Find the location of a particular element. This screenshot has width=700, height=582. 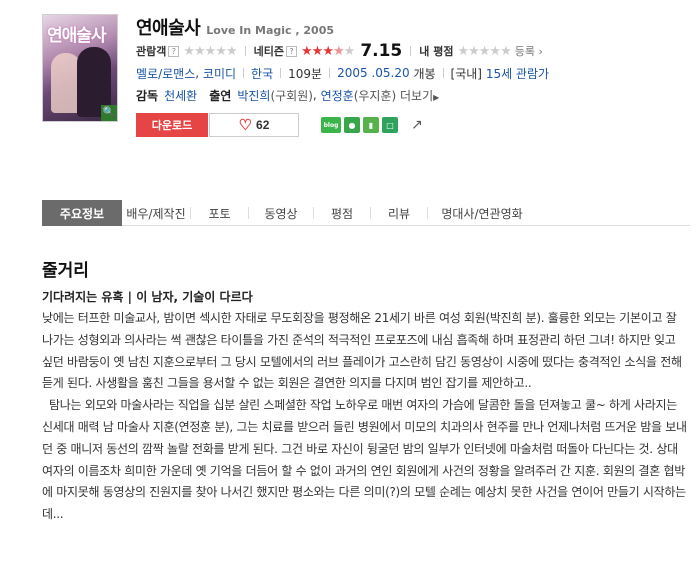

release-suffix: 개봉 is located at coordinates (424, 73).